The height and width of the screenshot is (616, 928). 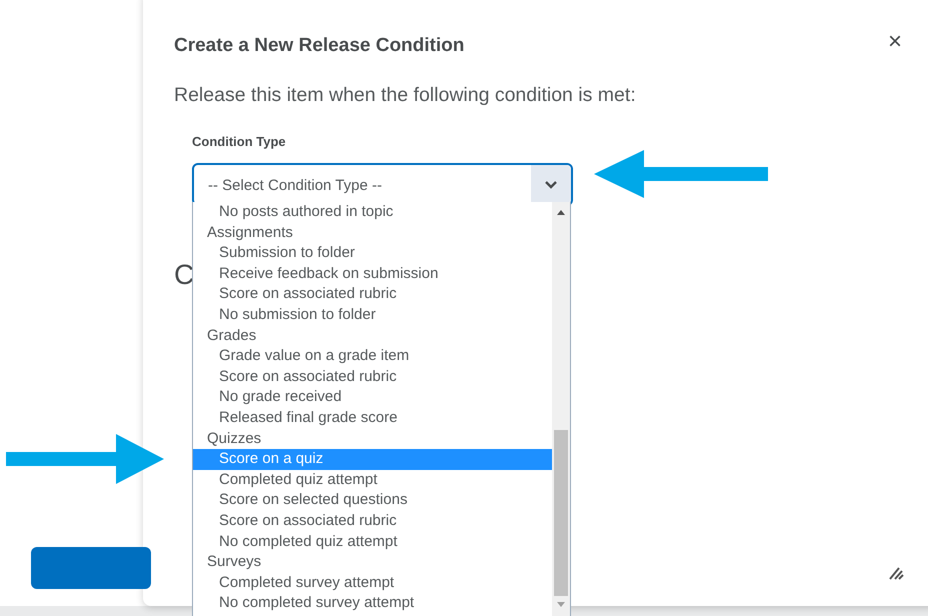 I want to click on dropdown-option: Score on selected questions, so click(x=372, y=500).